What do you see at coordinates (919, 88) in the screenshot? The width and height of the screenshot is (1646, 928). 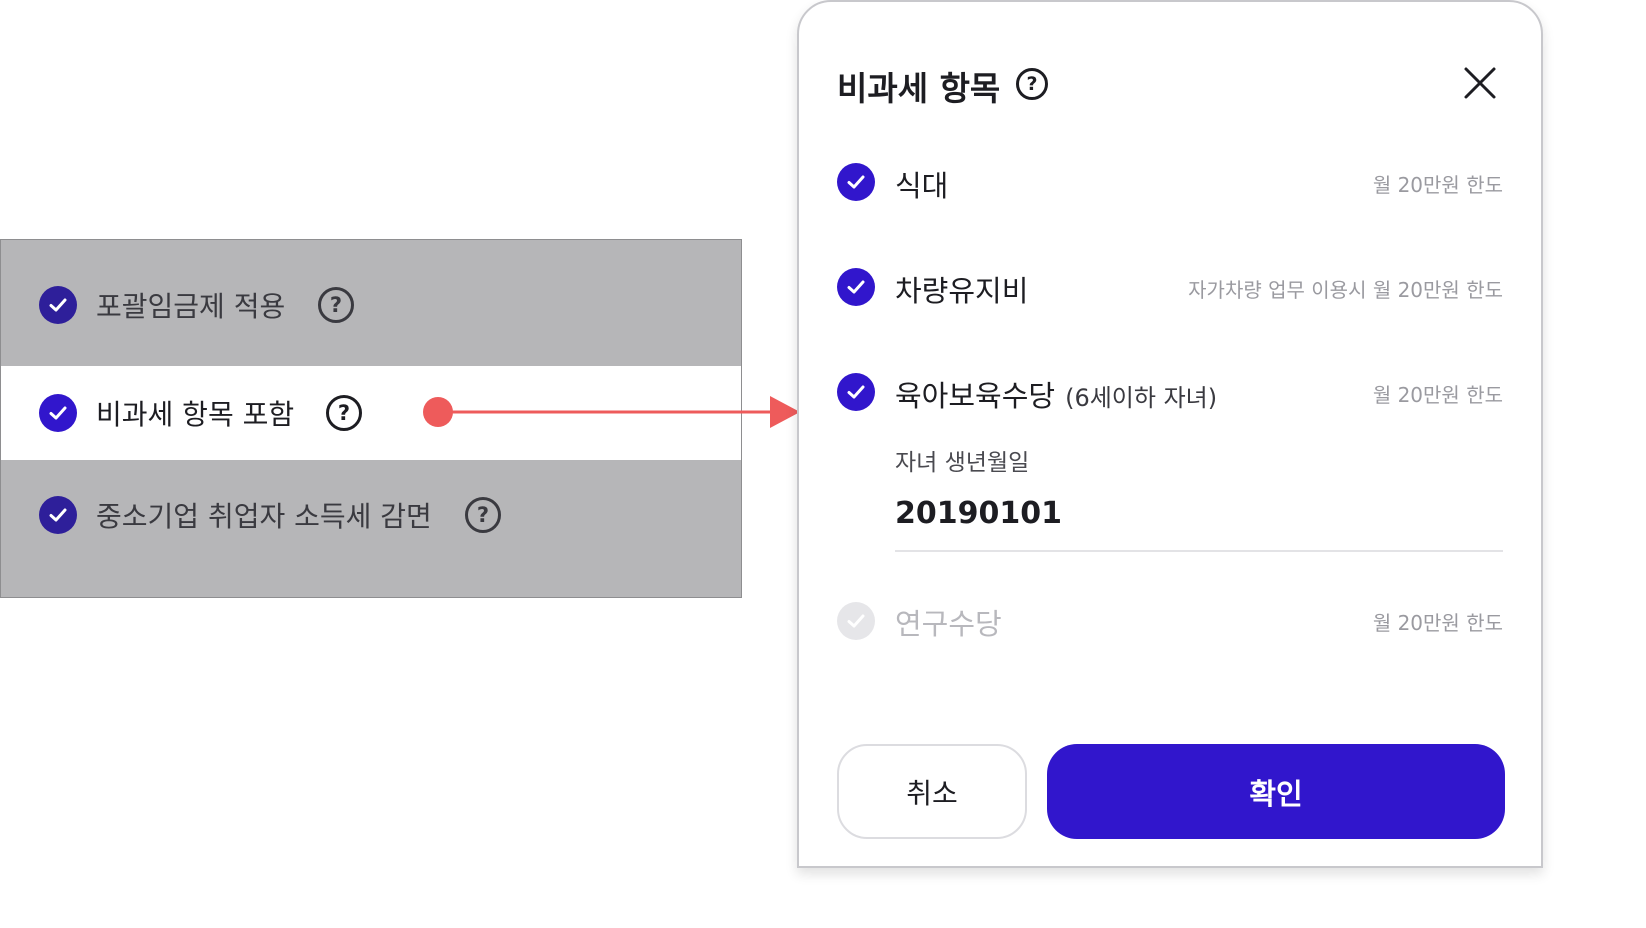 I see `modal-title: 비과세 항목` at bounding box center [919, 88].